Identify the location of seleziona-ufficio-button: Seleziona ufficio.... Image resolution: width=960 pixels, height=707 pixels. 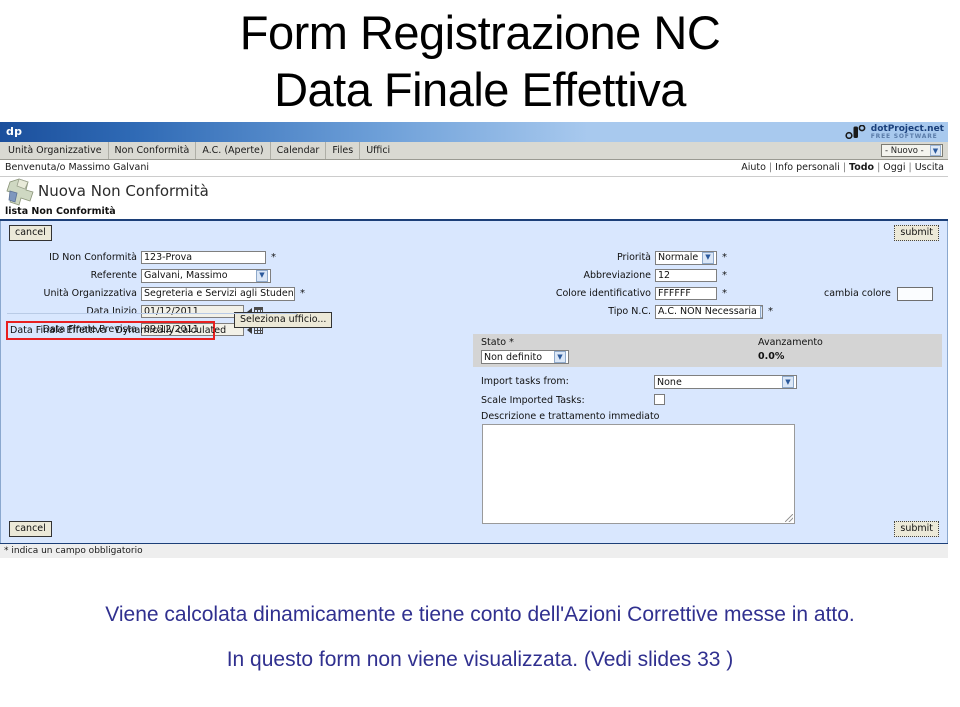
(283, 320).